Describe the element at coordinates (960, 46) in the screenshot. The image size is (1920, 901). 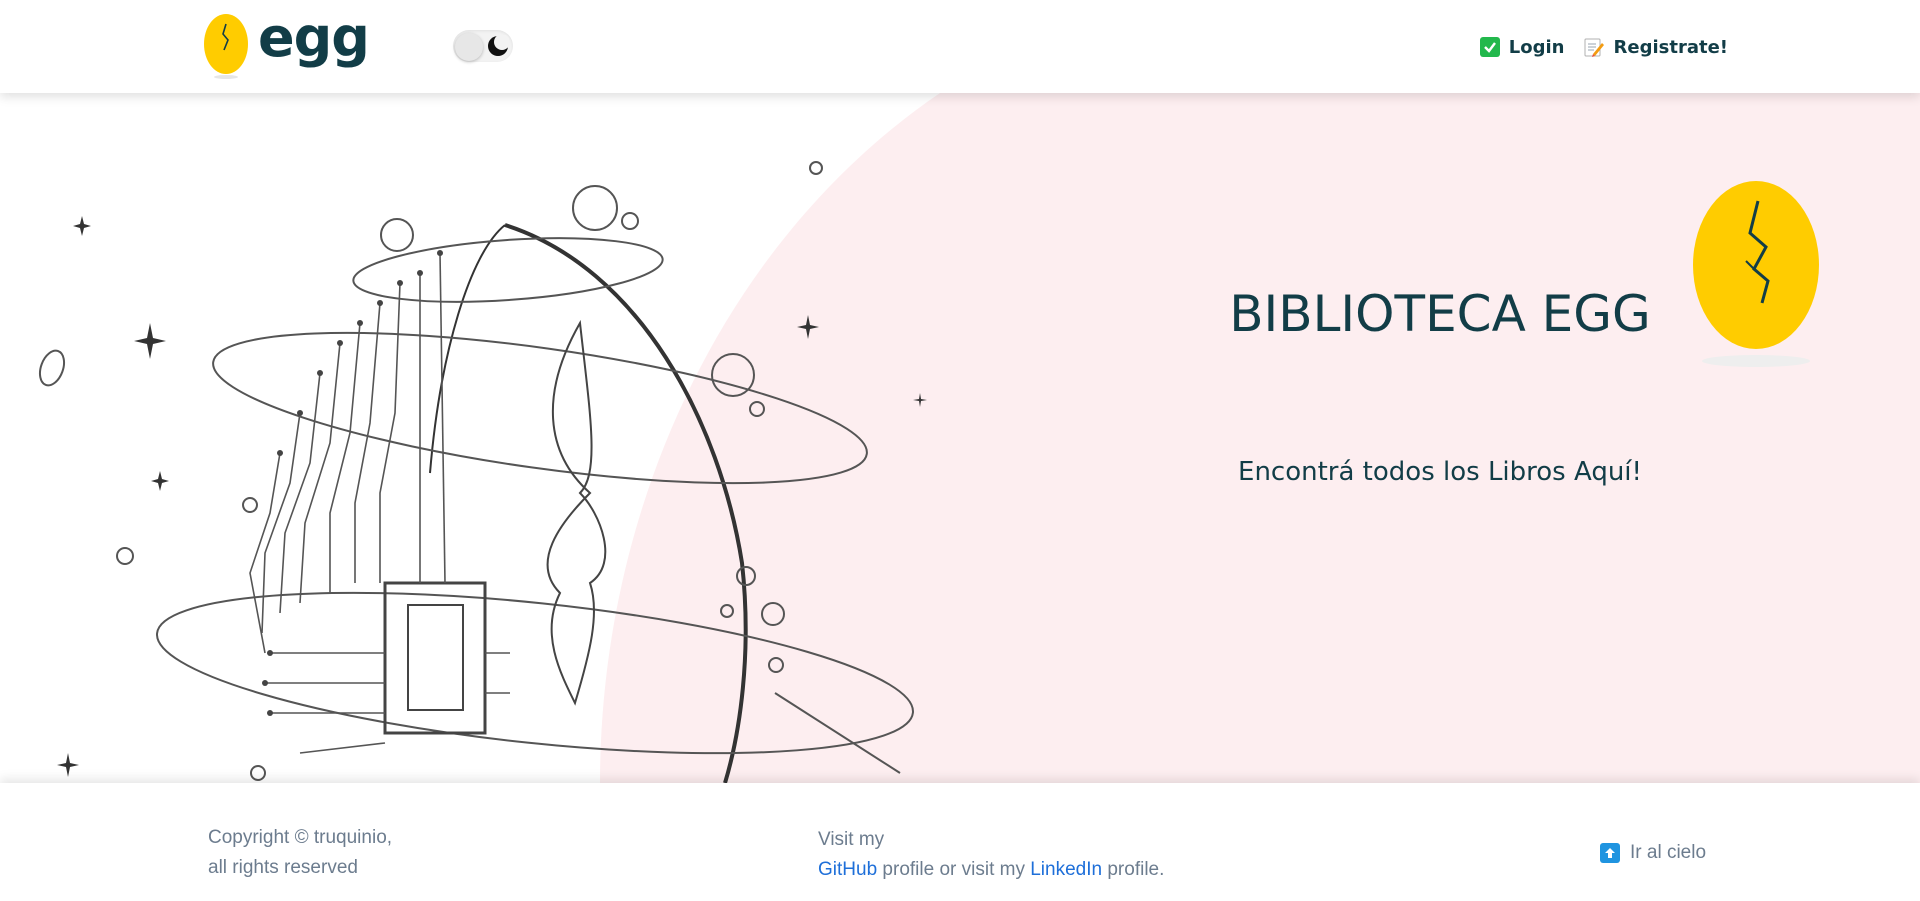
I see `navbar: egg Login Registrate!` at that location.